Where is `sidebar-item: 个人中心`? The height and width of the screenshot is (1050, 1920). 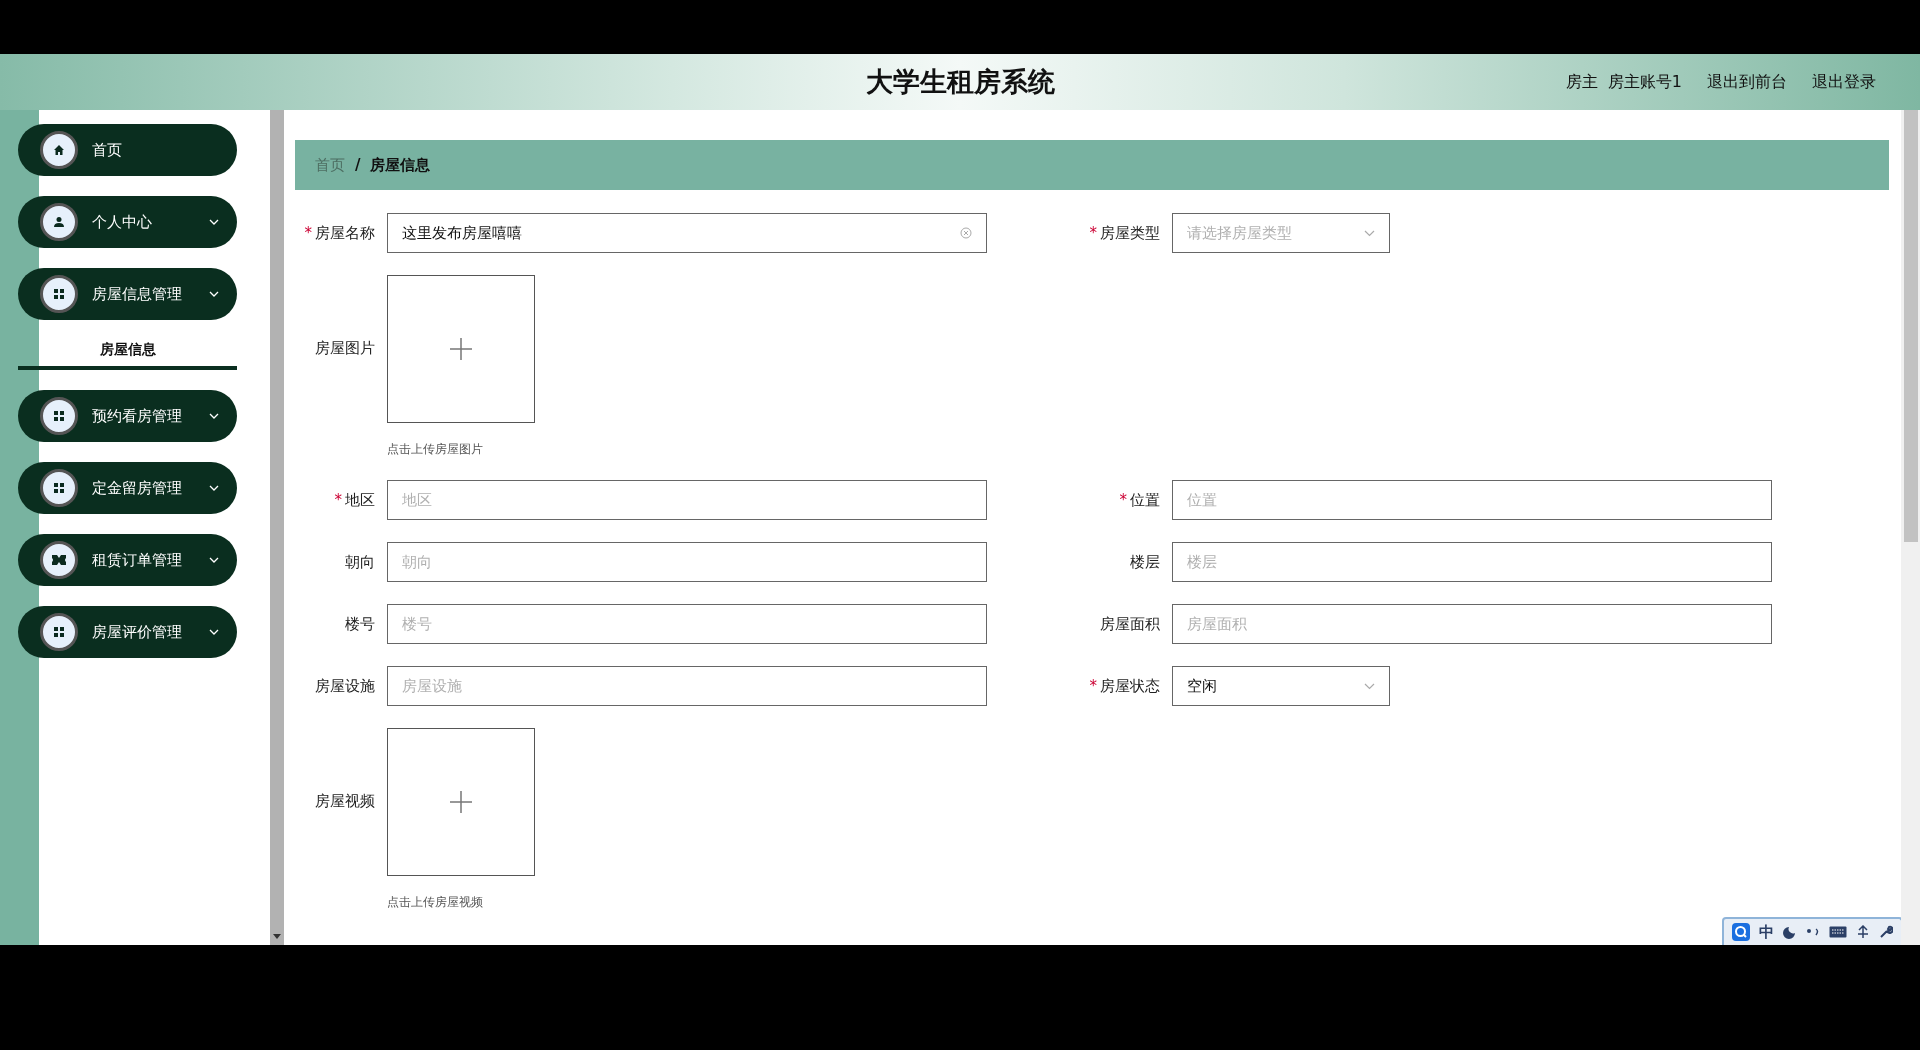 sidebar-item: 个人中心 is located at coordinates (127, 222).